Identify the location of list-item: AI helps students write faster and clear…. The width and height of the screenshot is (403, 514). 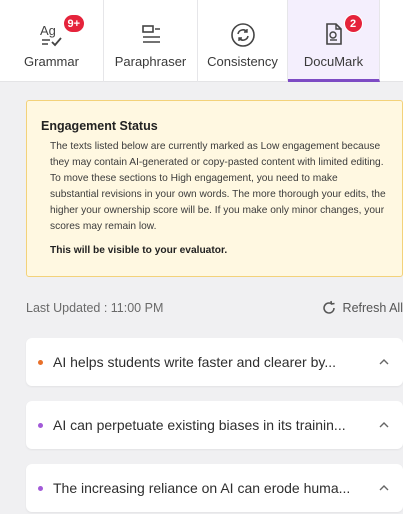
(214, 362).